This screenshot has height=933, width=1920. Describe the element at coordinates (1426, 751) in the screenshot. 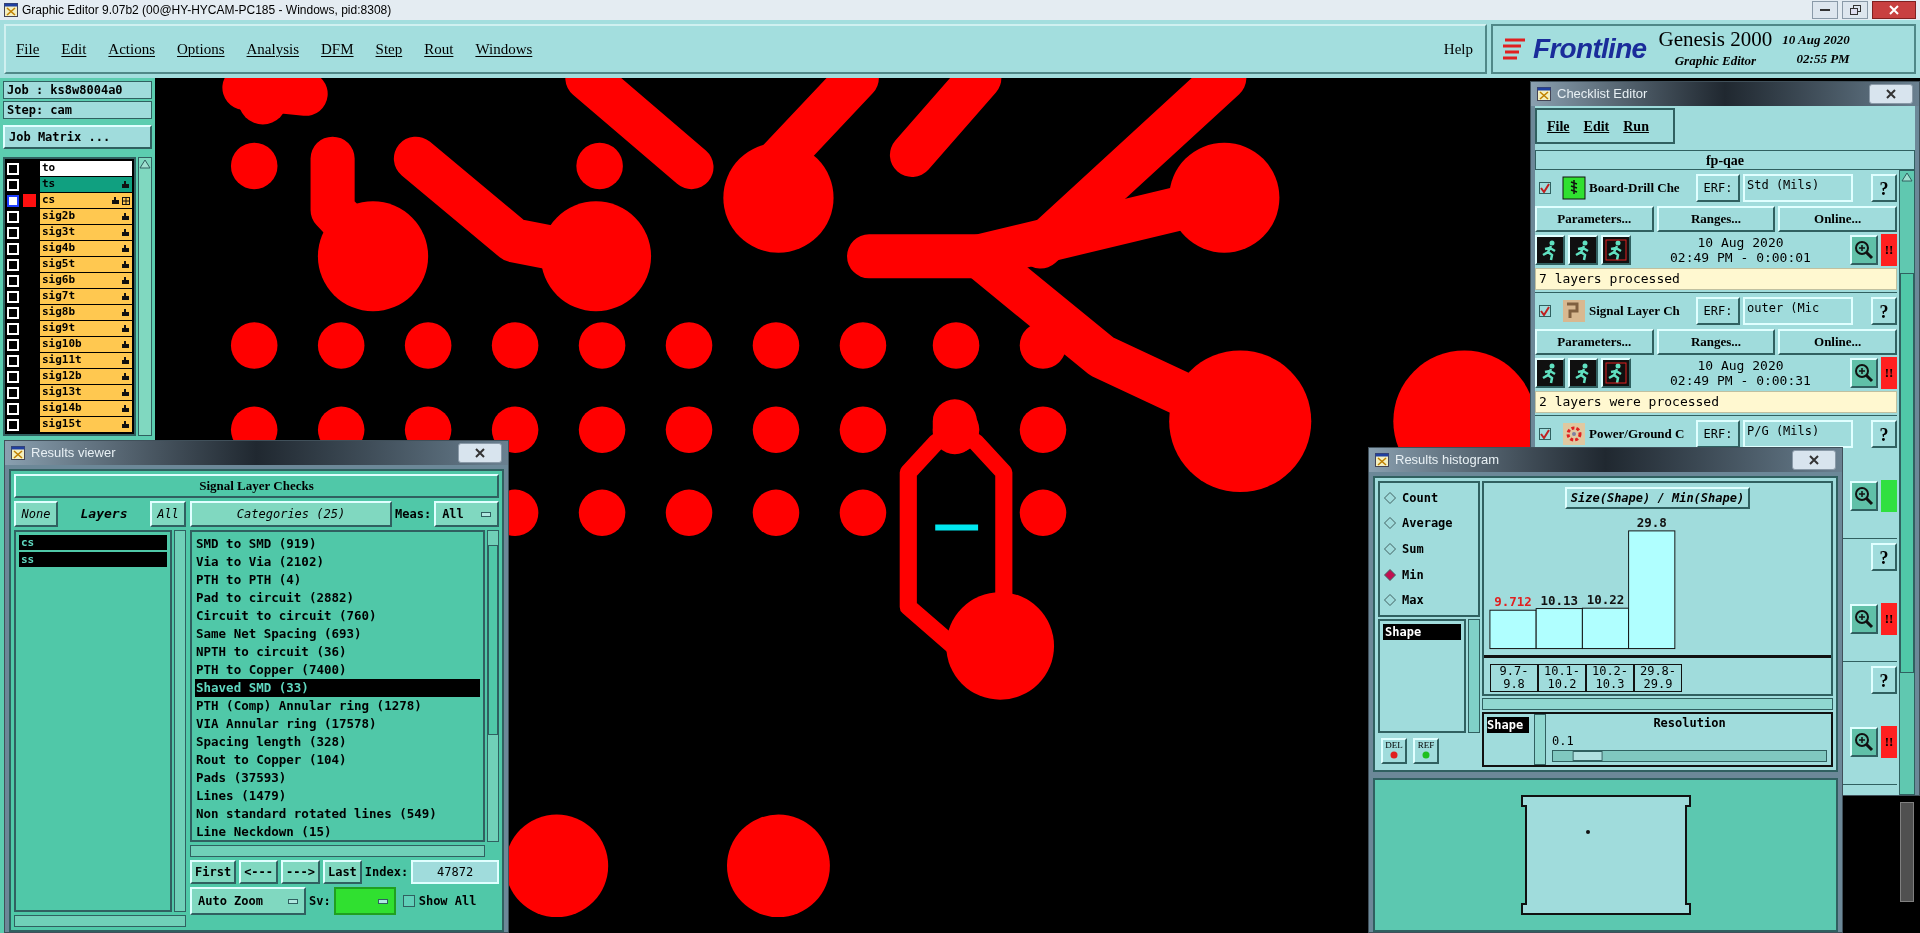

I see `refresh-button: REF` at that location.